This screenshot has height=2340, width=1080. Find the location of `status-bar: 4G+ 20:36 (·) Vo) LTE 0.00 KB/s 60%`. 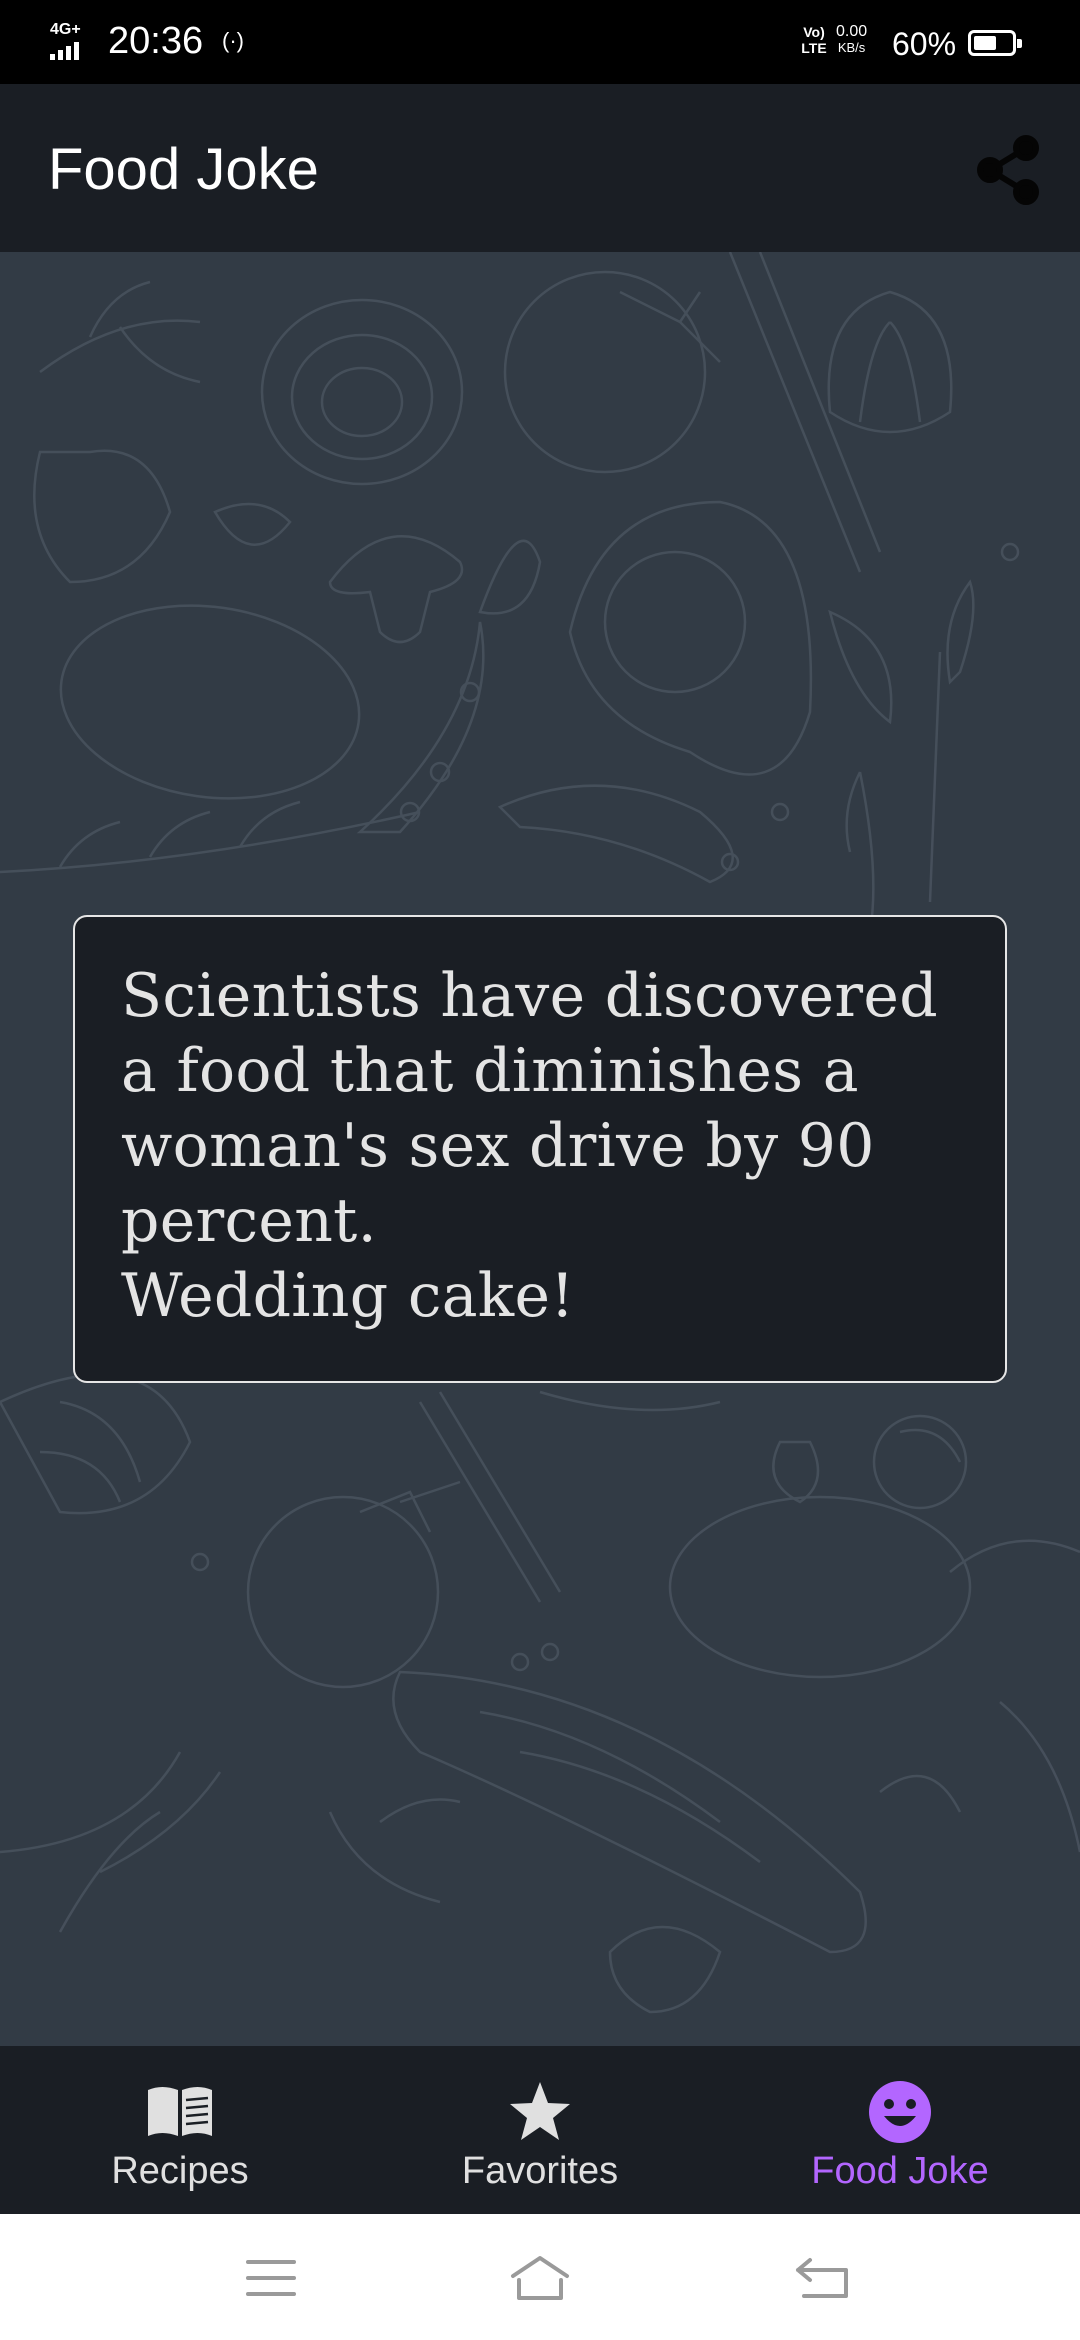

status-bar: 4G+ 20:36 (·) Vo) LTE 0.00 KB/s 60% is located at coordinates (540, 42).